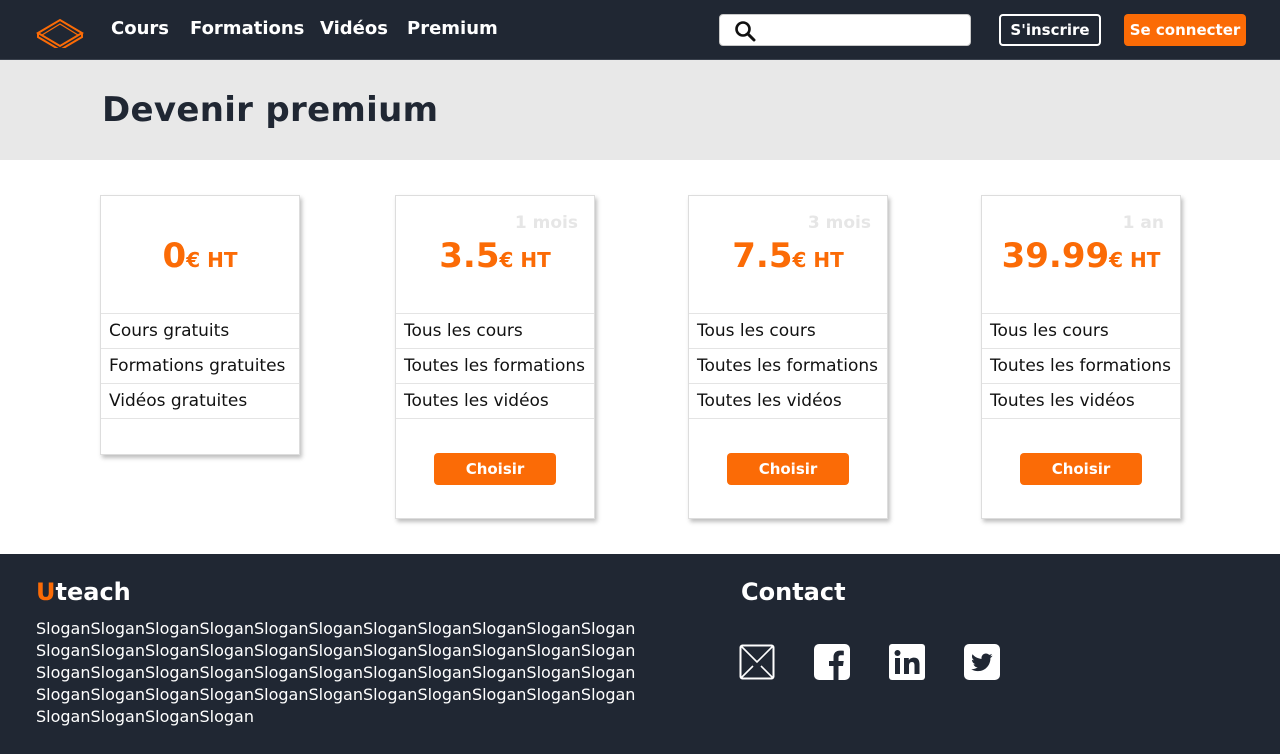 The width and height of the screenshot is (1280, 754). What do you see at coordinates (1143, 223) in the screenshot?
I see `plan-period: 1 an` at bounding box center [1143, 223].